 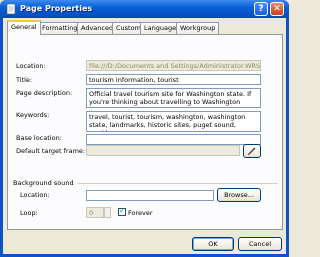 What do you see at coordinates (198, 28) in the screenshot?
I see `tab-workgroup: Workgroup` at bounding box center [198, 28].